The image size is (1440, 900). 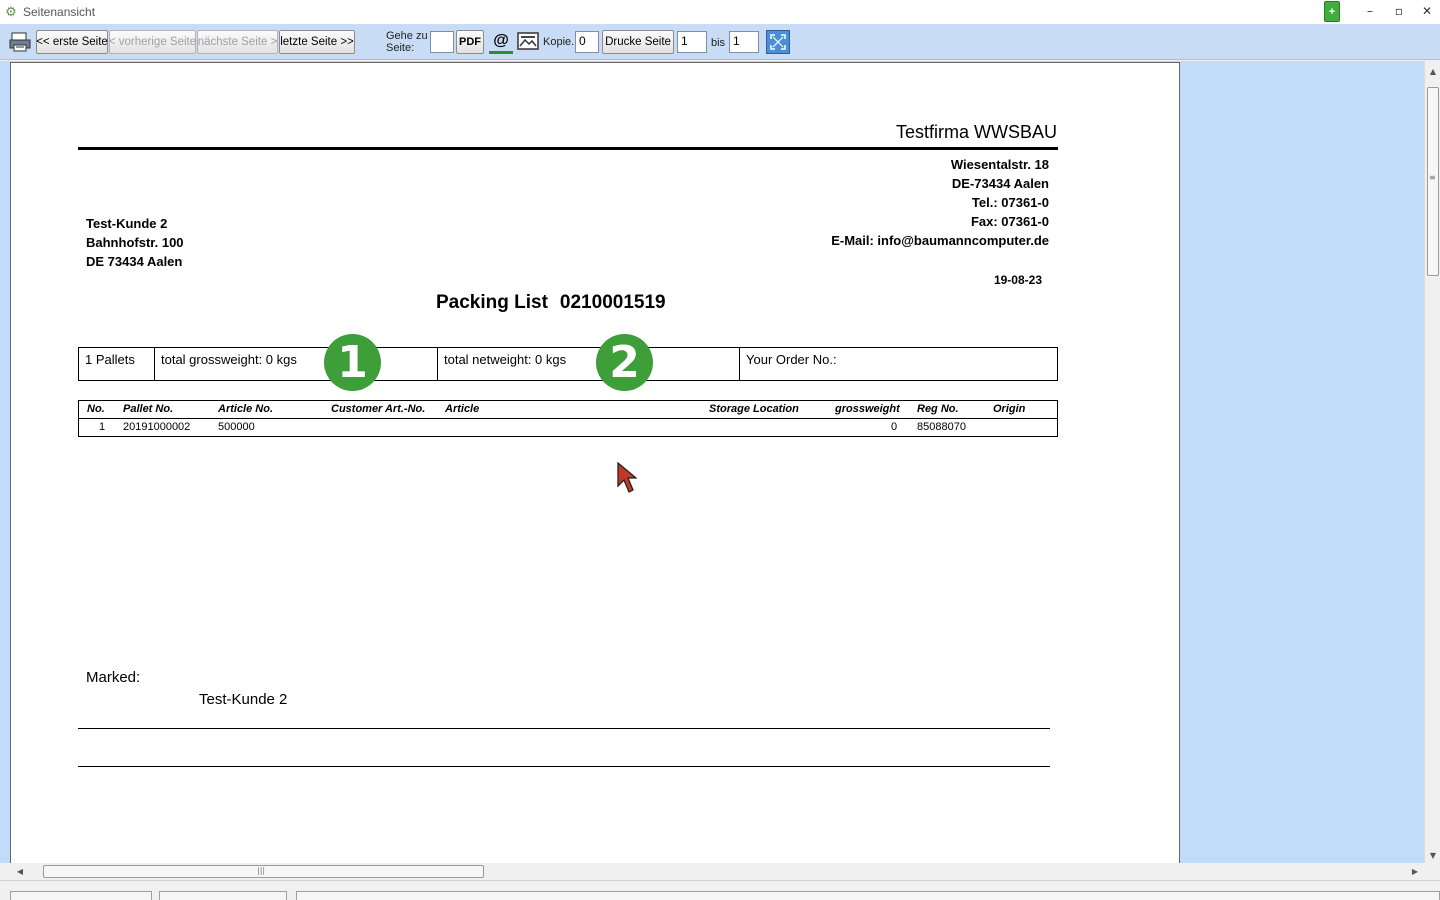 I want to click on scroll-down-icon: ▼, so click(x=1432, y=855).